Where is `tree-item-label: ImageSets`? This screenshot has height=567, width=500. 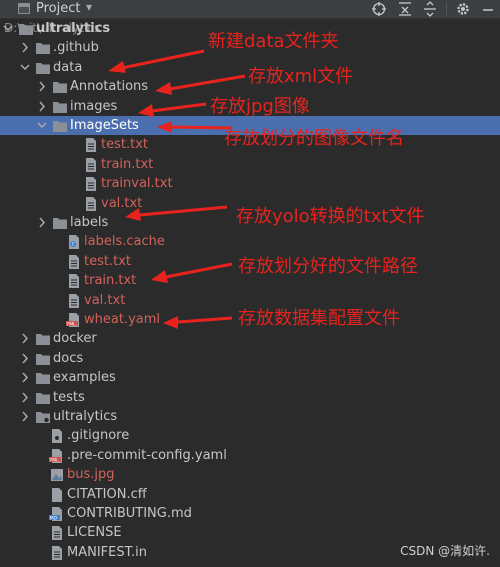 tree-item-label: ImageSets is located at coordinates (104, 125).